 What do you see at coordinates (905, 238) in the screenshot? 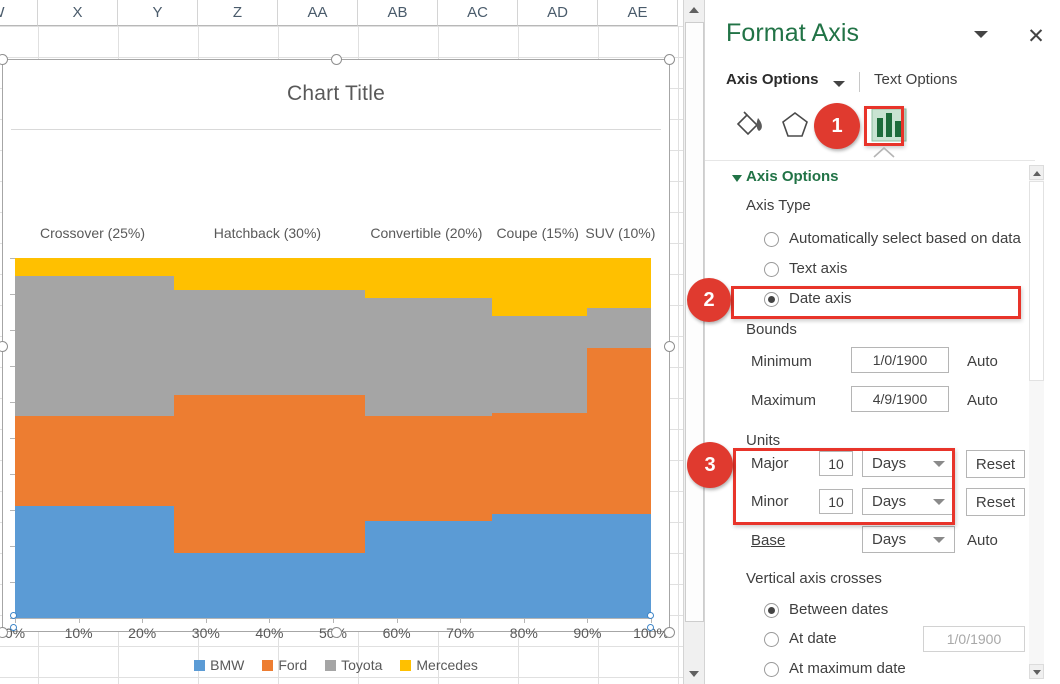
I see `label-automatically-select: Automatically select based on data` at bounding box center [905, 238].